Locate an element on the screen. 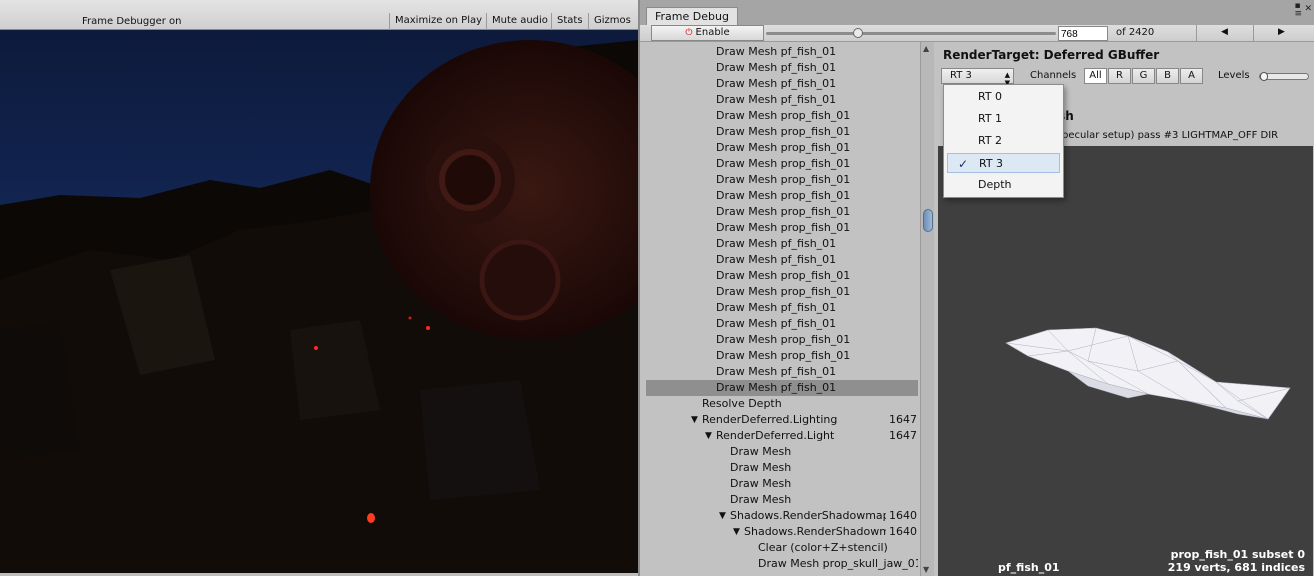  mesh-name-left: pf_fish_01 is located at coordinates (1029, 567).